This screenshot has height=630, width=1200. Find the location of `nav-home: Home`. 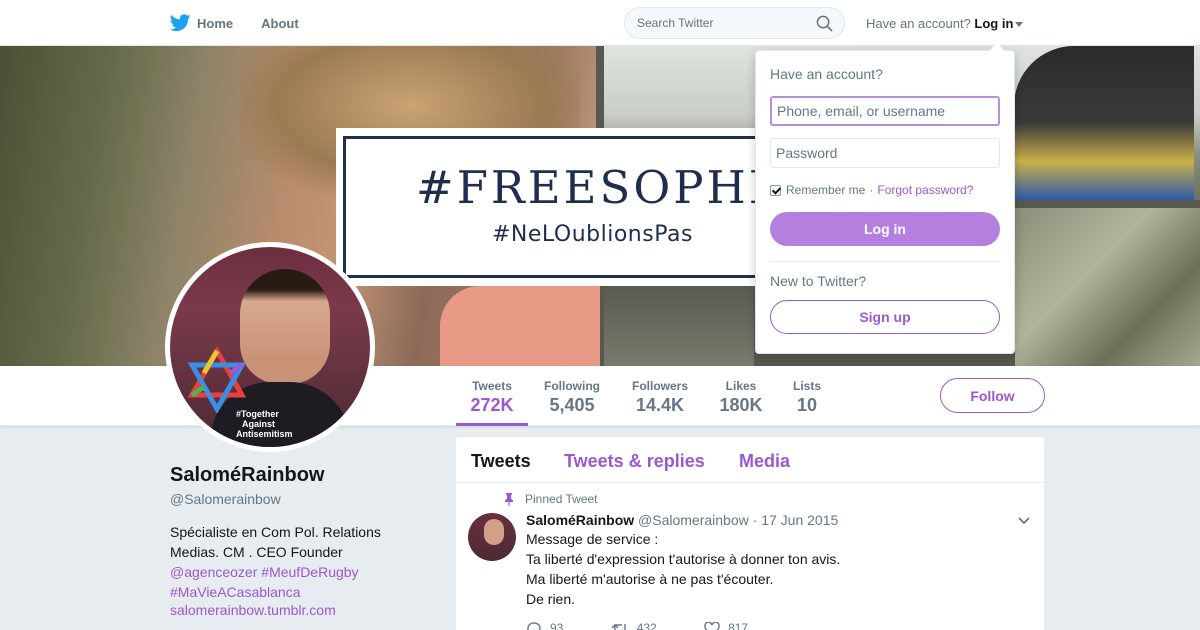

nav-home: Home is located at coordinates (201, 23).